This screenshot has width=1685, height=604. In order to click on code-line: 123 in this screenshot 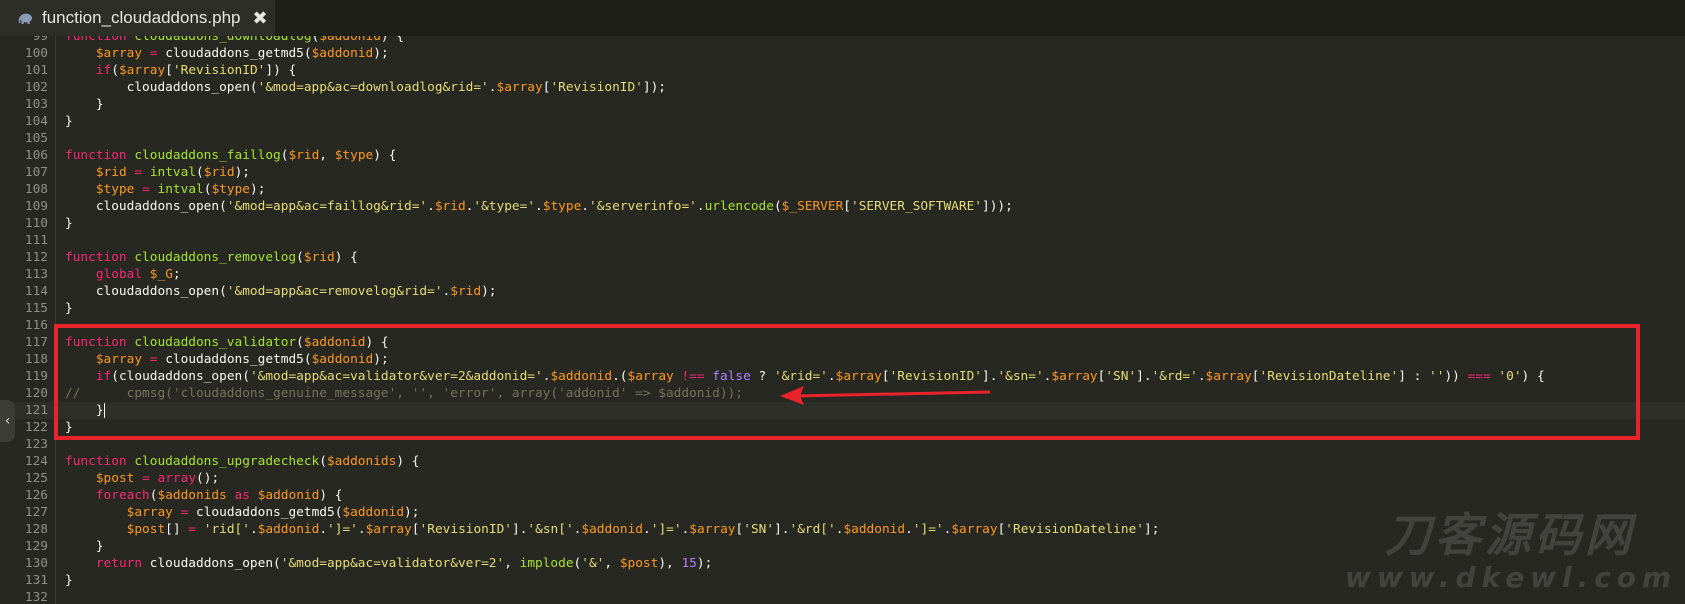, I will do `click(842, 444)`.